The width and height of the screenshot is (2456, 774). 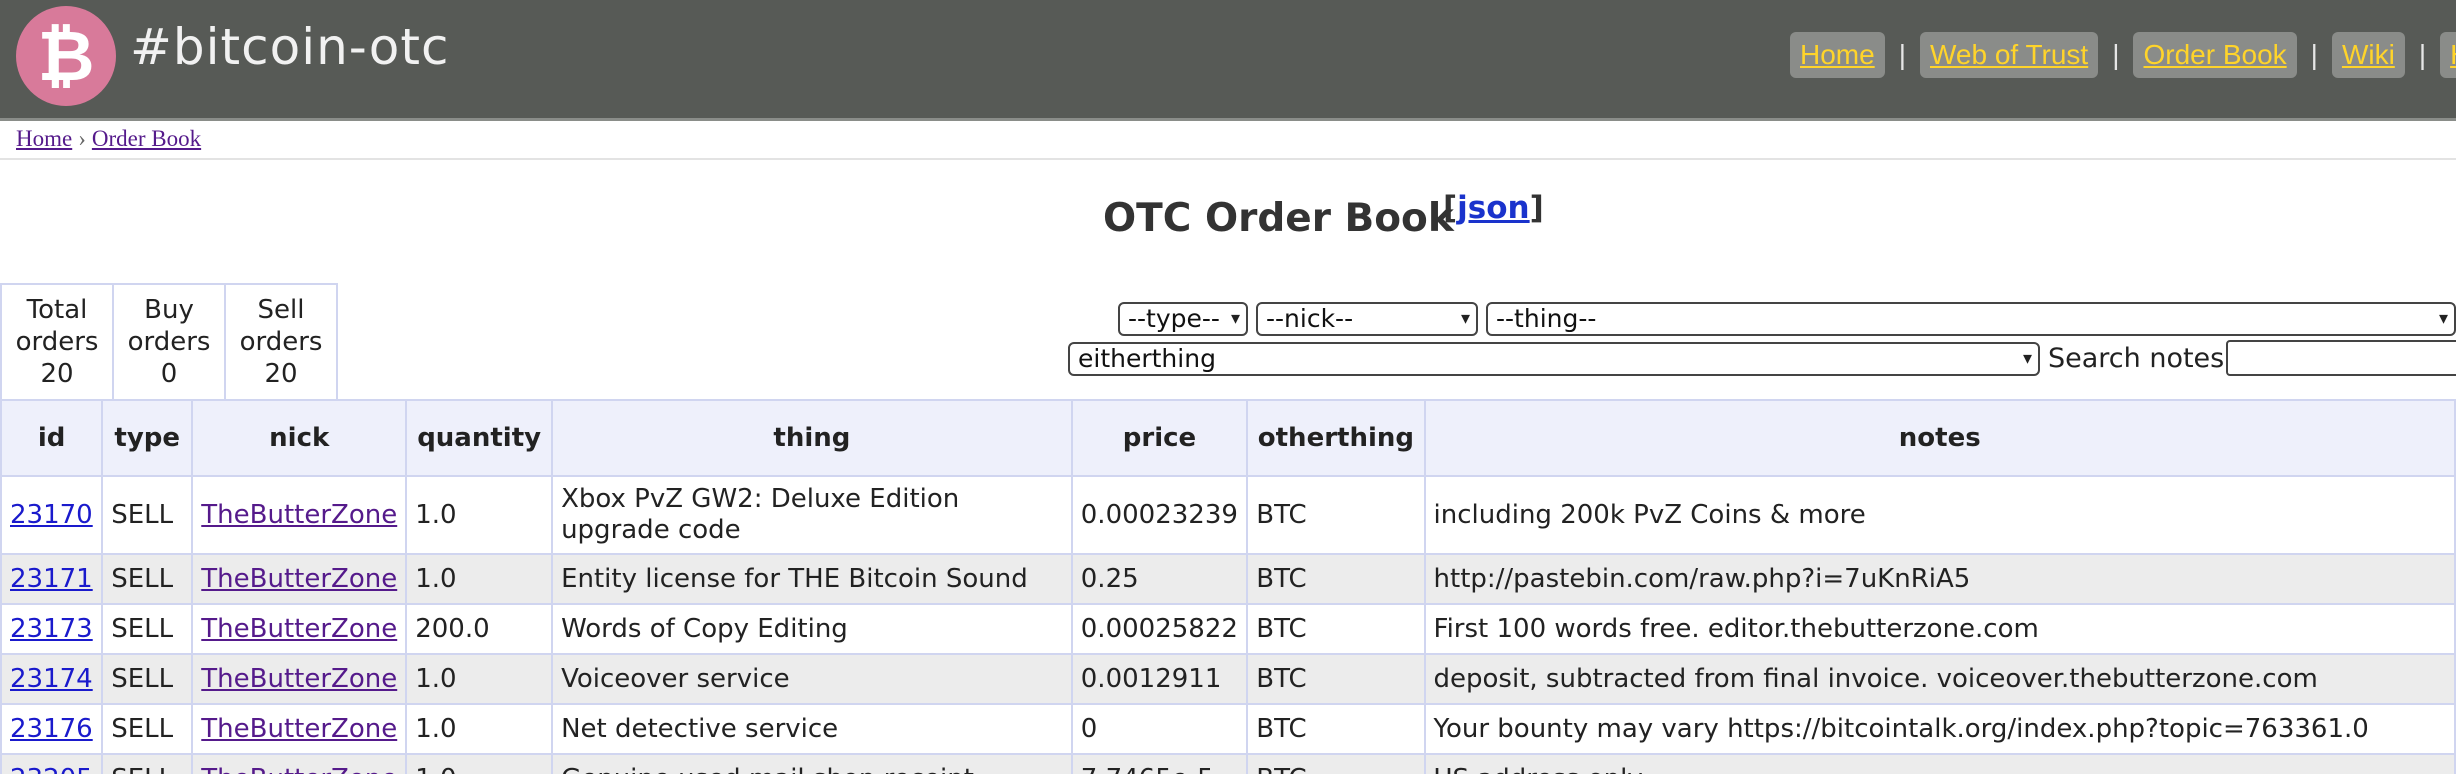 I want to click on search-notes-input, so click(x=2341, y=358).